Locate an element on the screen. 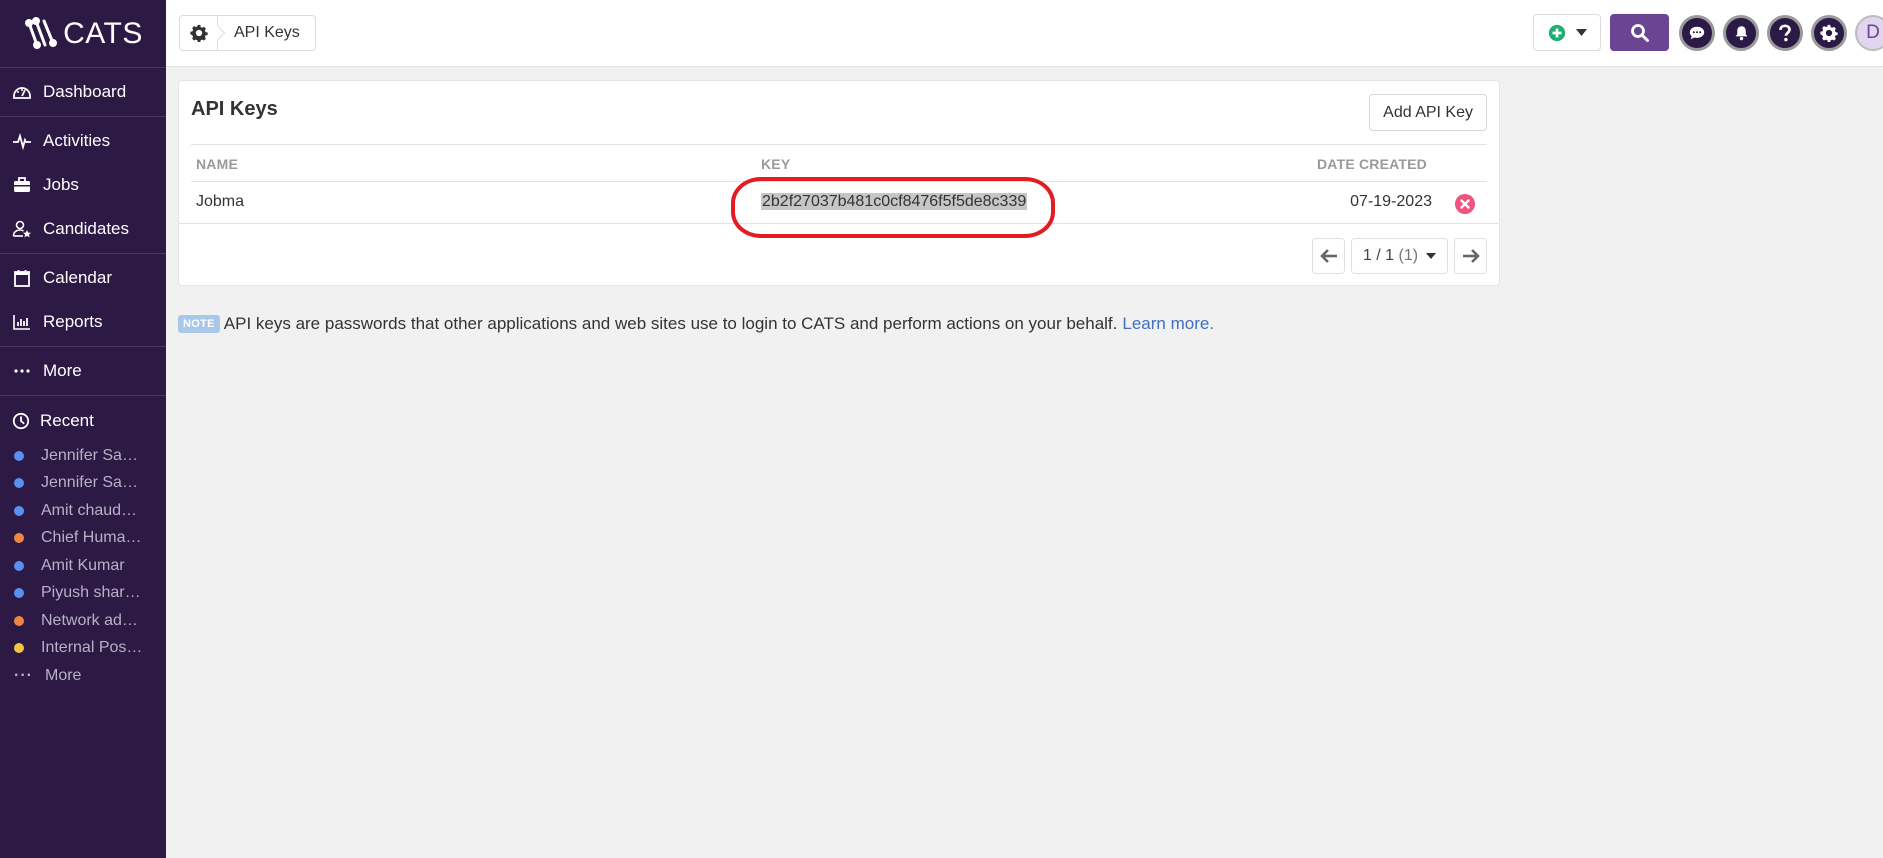 This screenshot has height=858, width=1883. recent-item: Amit Kumar is located at coordinates (83, 566).